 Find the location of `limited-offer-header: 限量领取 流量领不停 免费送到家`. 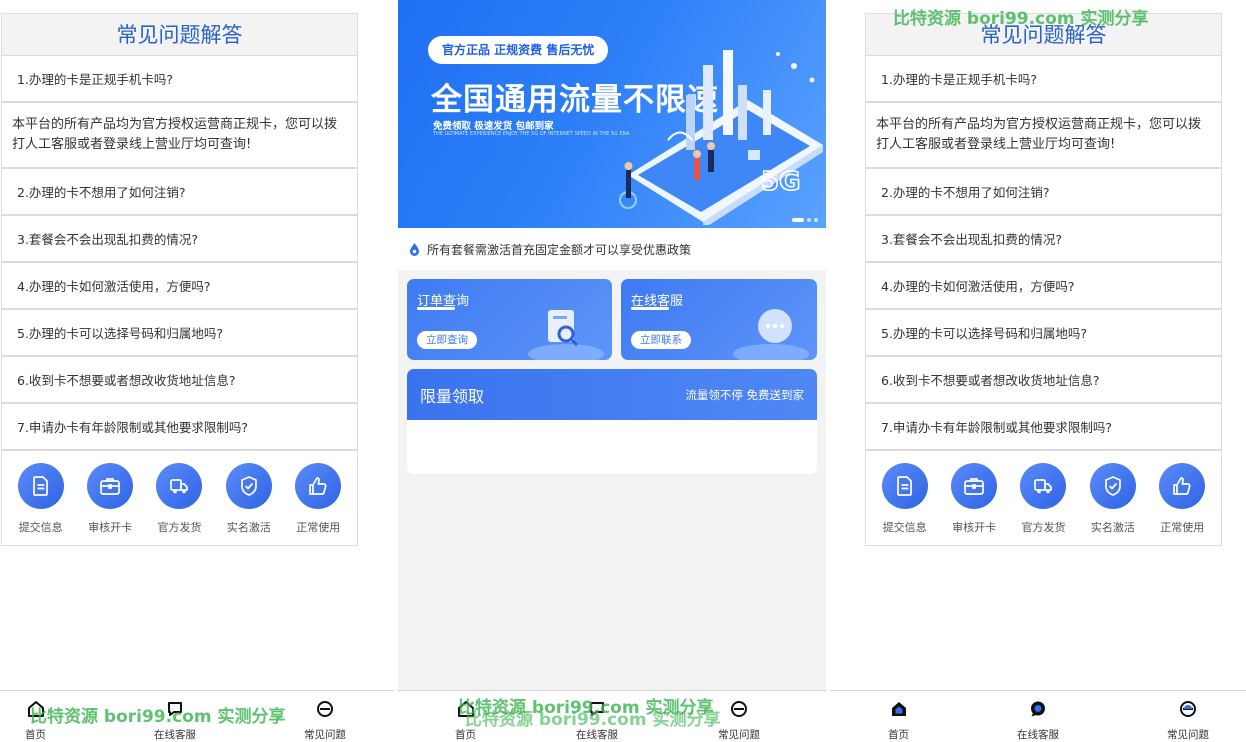

limited-offer-header: 限量领取 流量领不停 免费送到家 is located at coordinates (612, 394).